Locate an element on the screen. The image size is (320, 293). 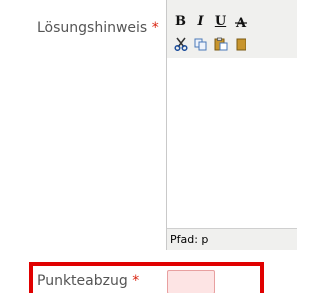
bold-icon: B is located at coordinates (180, 21).